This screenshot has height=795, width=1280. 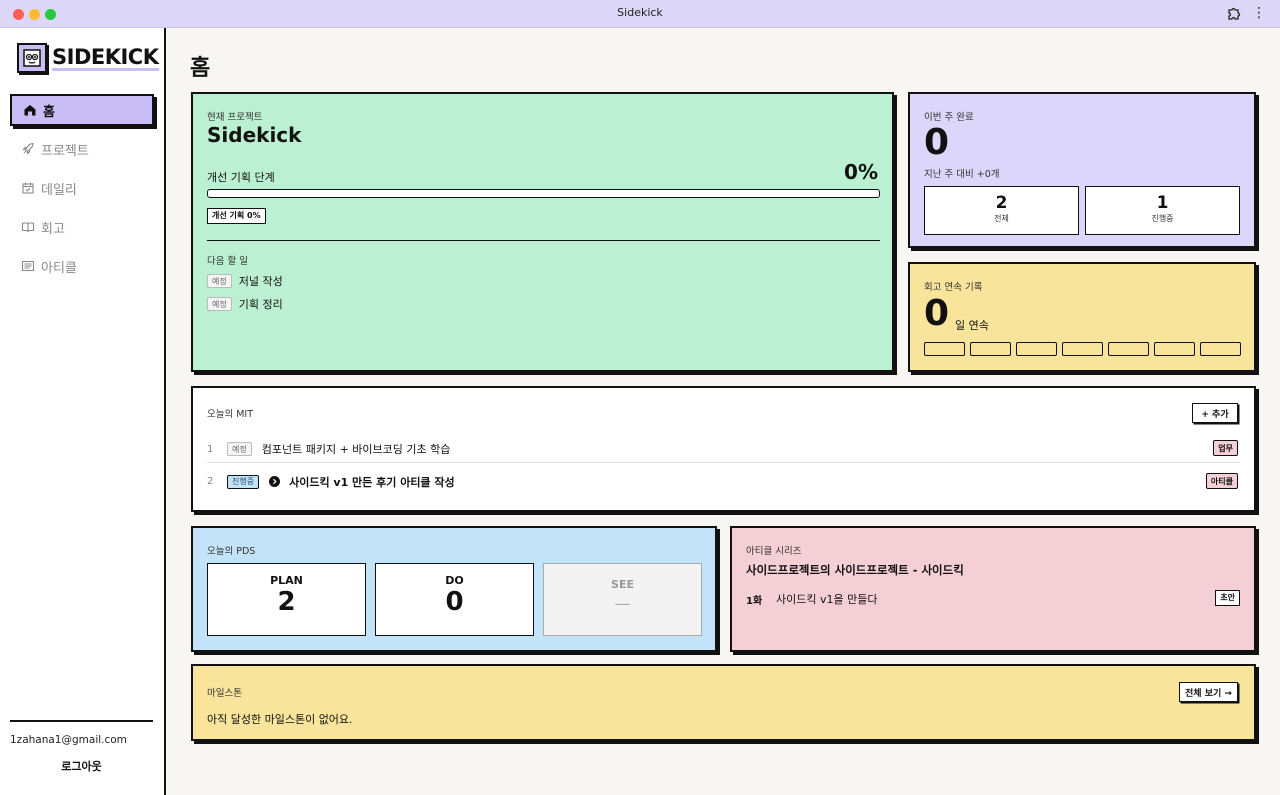 What do you see at coordinates (30, 110) in the screenshot?
I see `home-icon` at bounding box center [30, 110].